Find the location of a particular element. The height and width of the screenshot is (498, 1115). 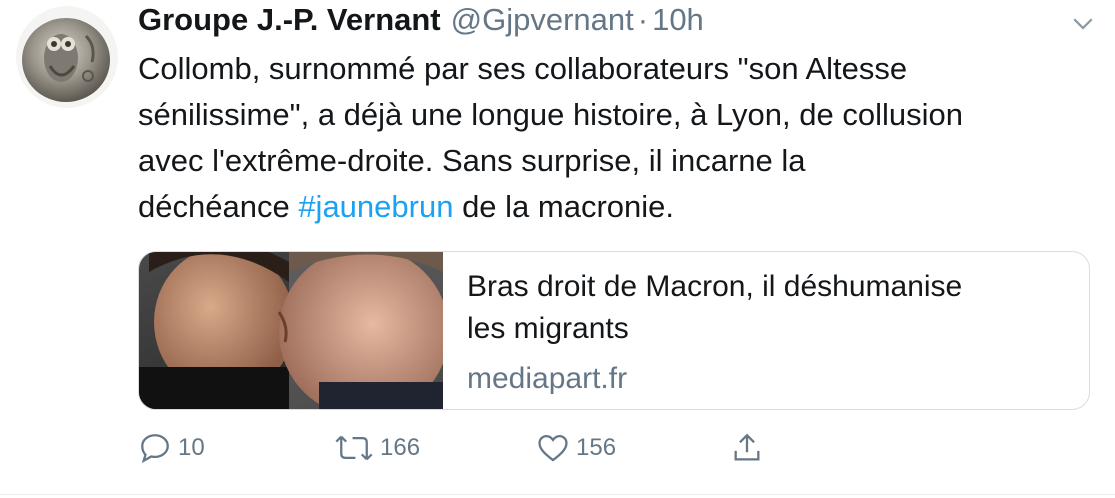

heart-icon is located at coordinates (553, 448).